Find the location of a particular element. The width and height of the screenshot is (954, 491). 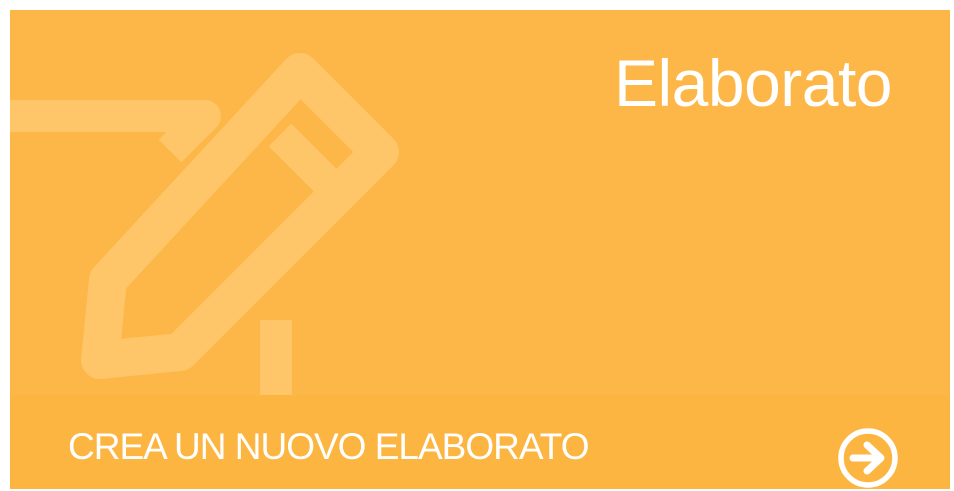

card-title: Elaborato is located at coordinates (753, 83).